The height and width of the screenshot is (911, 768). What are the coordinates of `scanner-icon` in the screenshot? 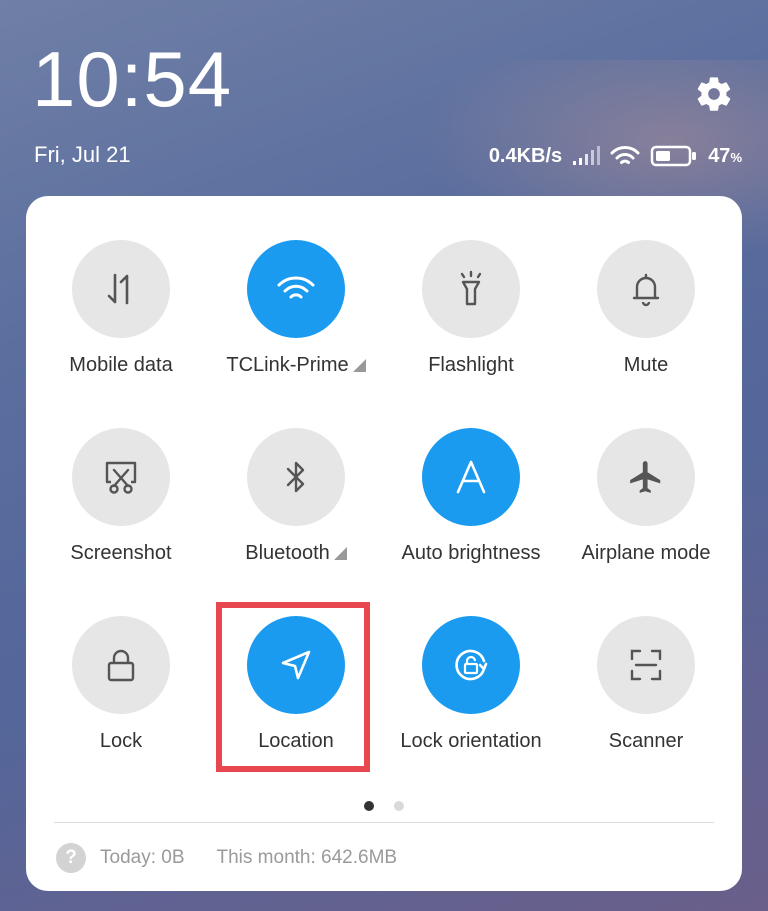 It's located at (646, 665).